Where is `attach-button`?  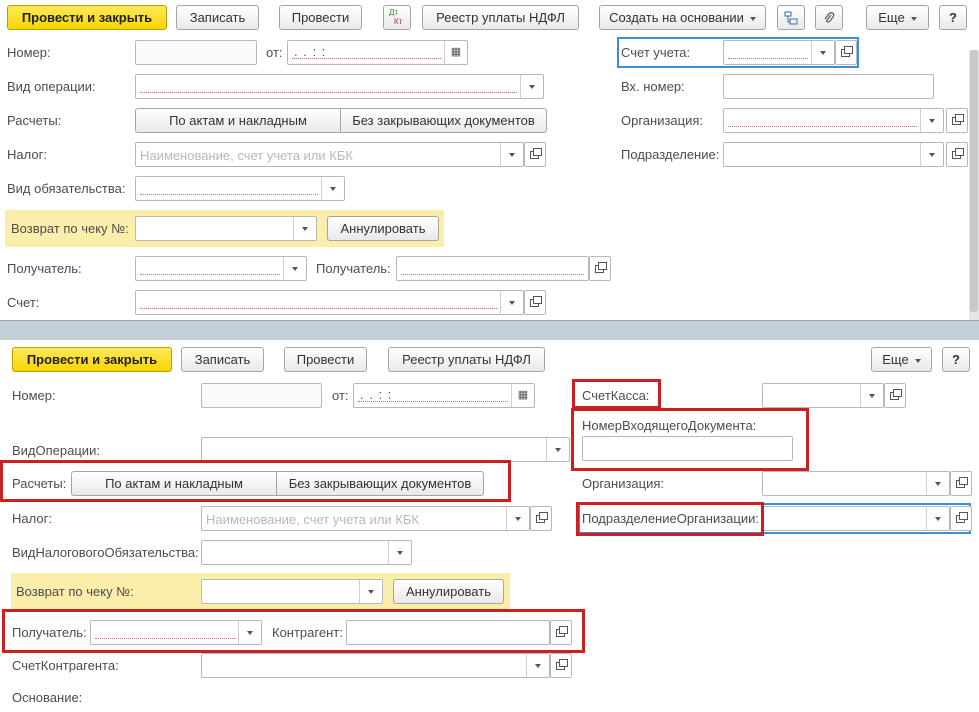 attach-button is located at coordinates (829, 17).